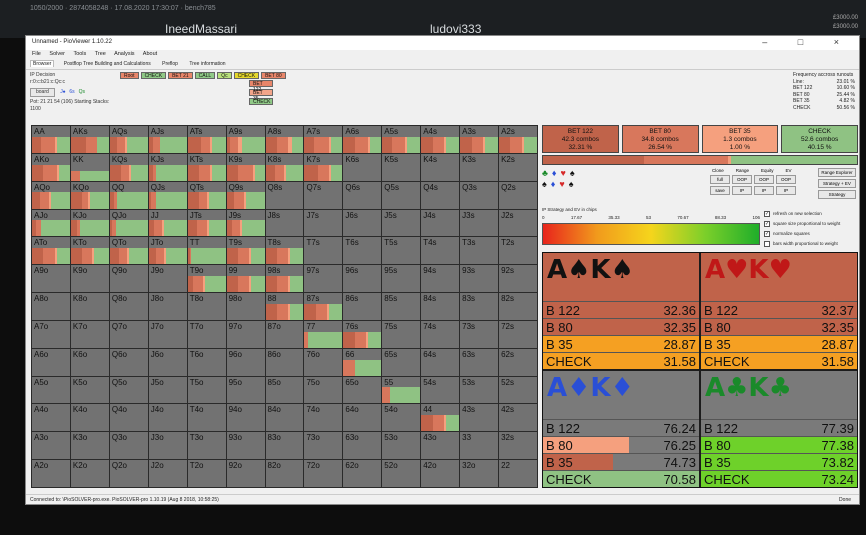 The image size is (866, 535). Describe the element at coordinates (323, 195) in the screenshot. I see `hand-cell-Q7s: Q7s` at that location.